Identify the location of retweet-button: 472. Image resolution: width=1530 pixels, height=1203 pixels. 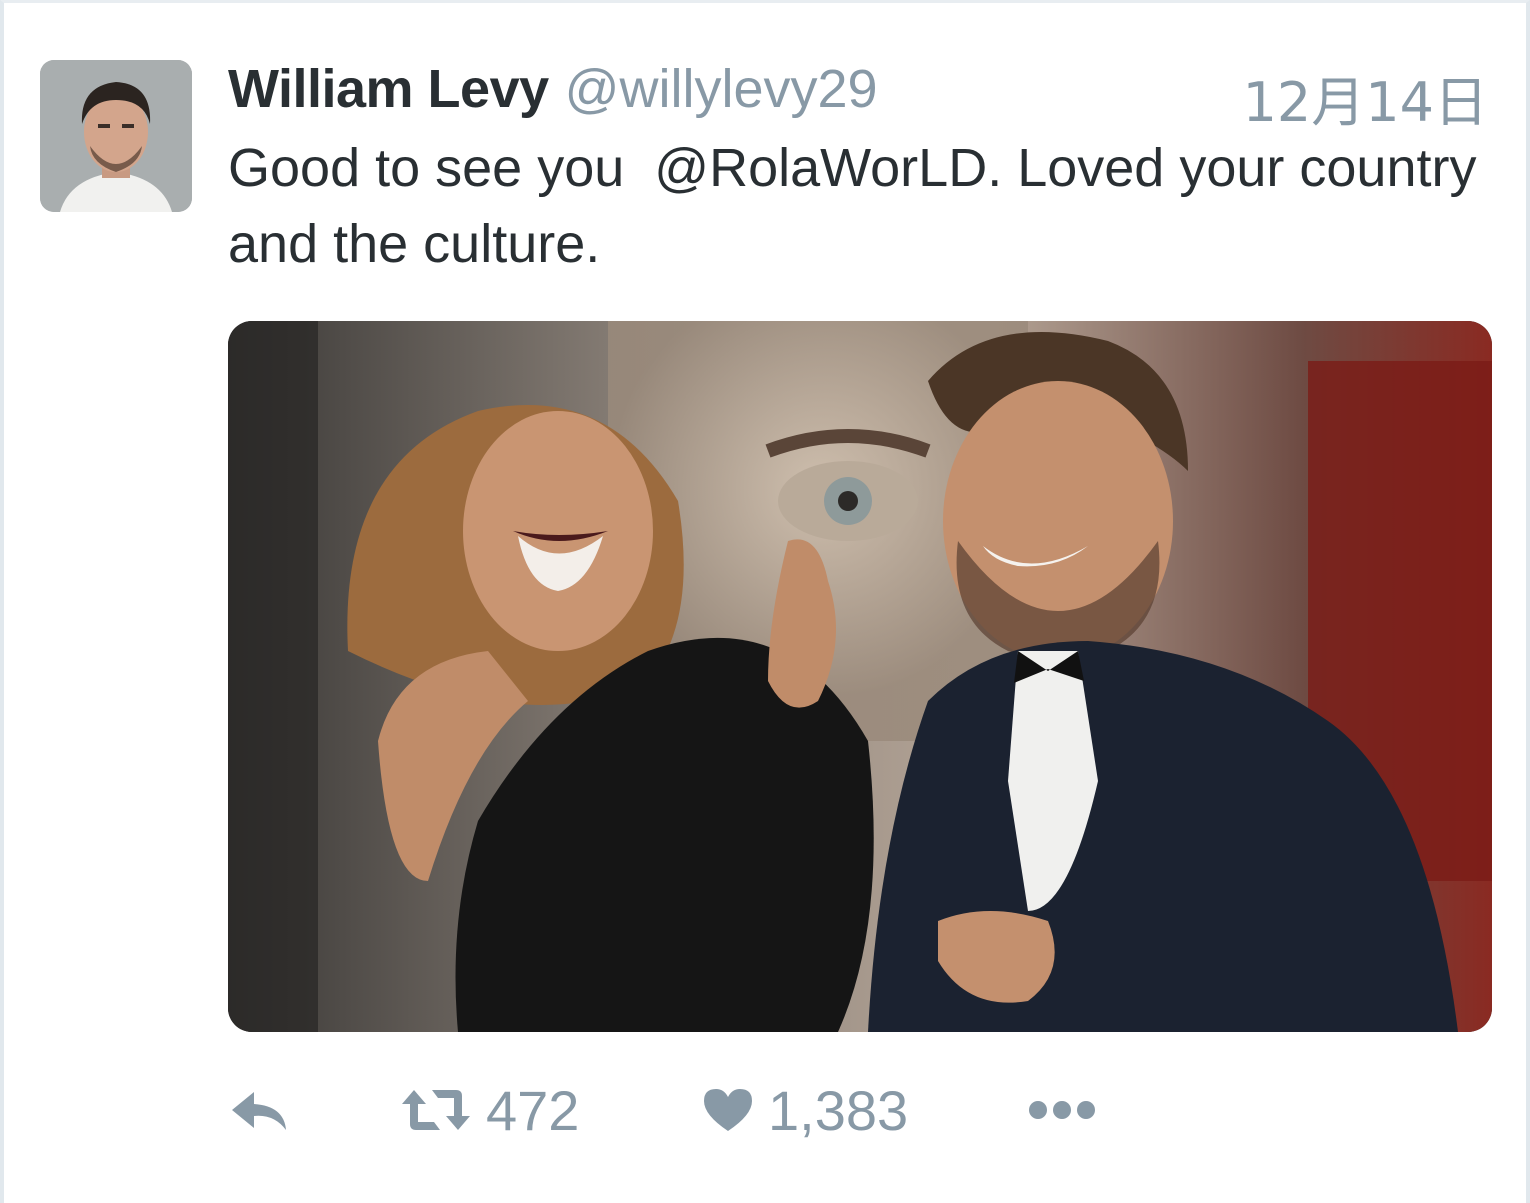
(489, 1110).